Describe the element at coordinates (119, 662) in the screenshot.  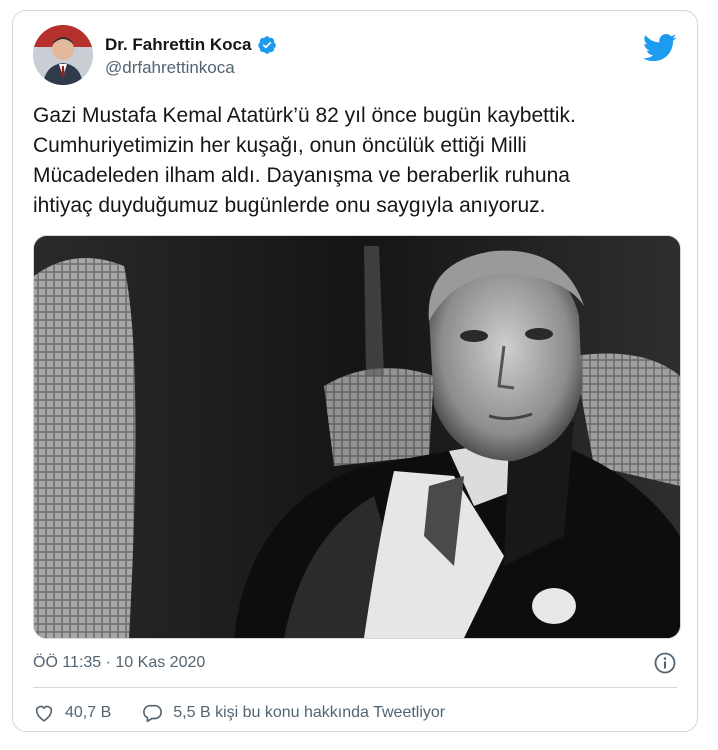
I see `tweet-timestamp: ÖÖ 11:35 · 10 Kas 2020` at that location.